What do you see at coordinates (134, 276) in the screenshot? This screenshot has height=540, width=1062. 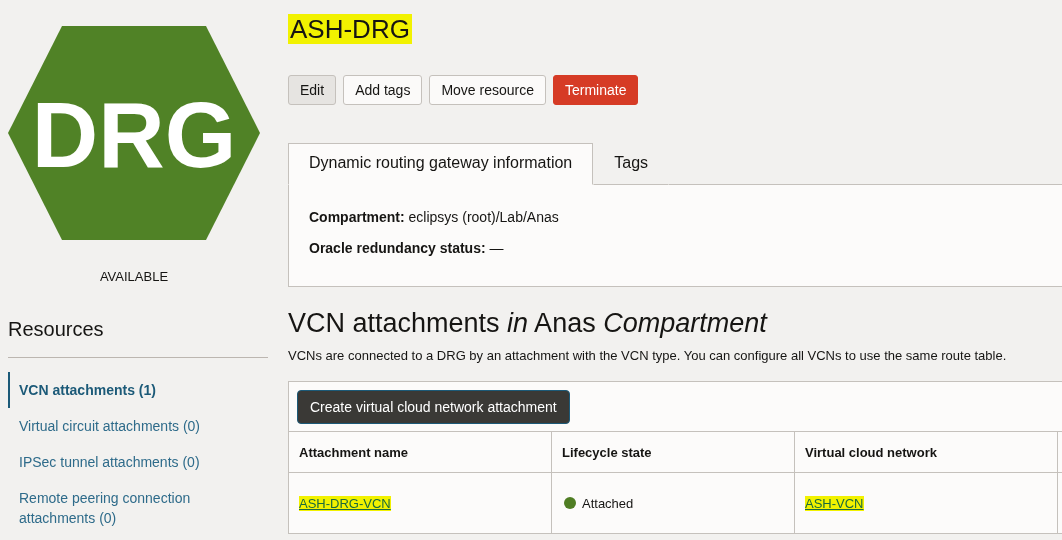 I see `status-label: AVAILABLE` at bounding box center [134, 276].